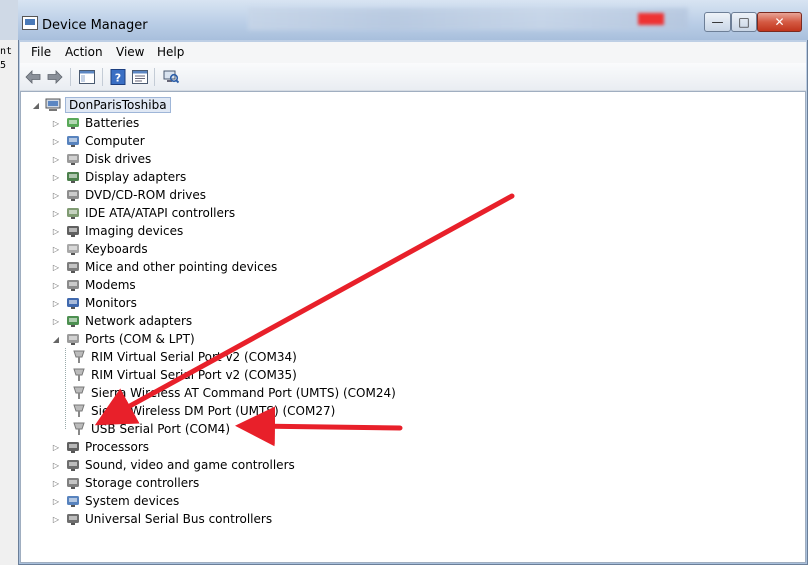 The image size is (808, 565). I want to click on computer-icon, so click(73, 141).